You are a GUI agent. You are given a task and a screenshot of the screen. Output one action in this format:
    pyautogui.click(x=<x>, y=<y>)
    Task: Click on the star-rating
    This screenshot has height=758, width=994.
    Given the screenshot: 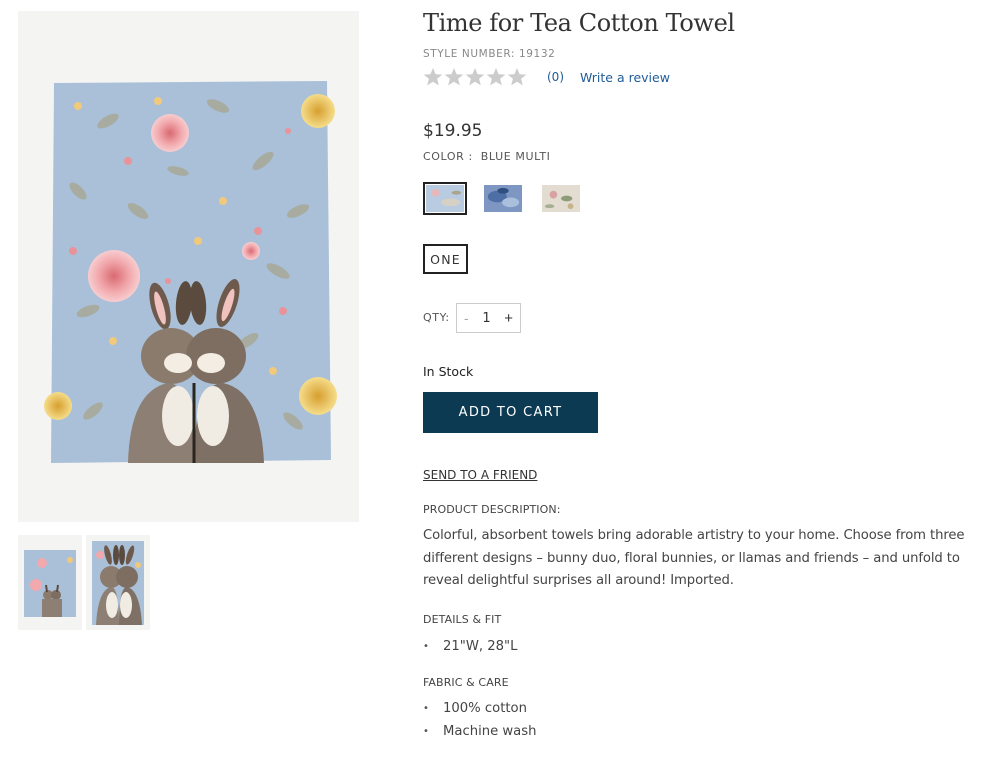 What is the action you would take?
    pyautogui.click(x=475, y=77)
    